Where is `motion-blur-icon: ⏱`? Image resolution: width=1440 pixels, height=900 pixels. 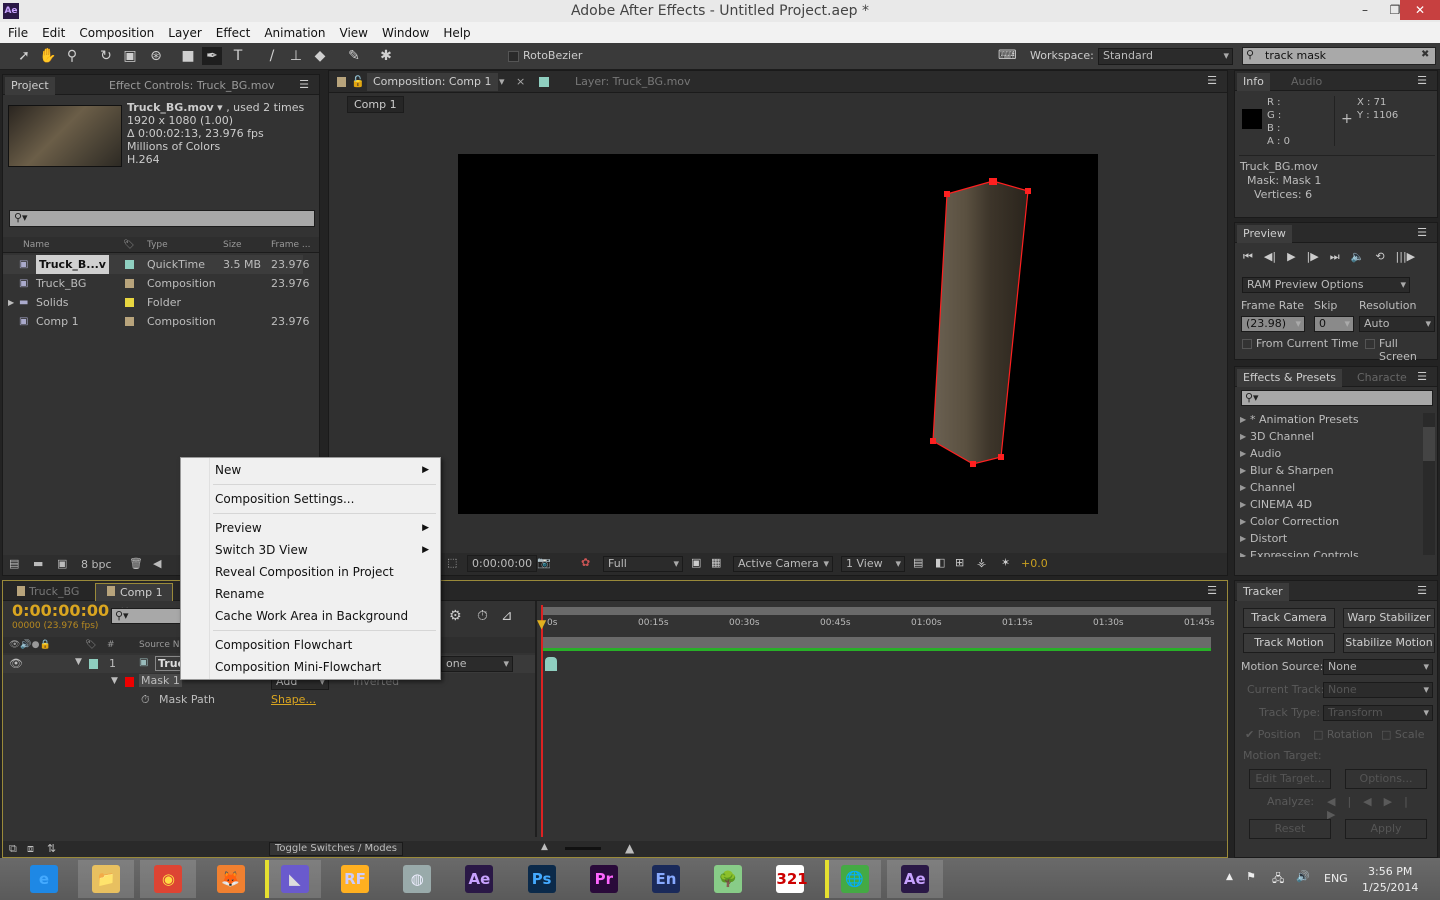
motion-blur-icon: ⏱ is located at coordinates (482, 616).